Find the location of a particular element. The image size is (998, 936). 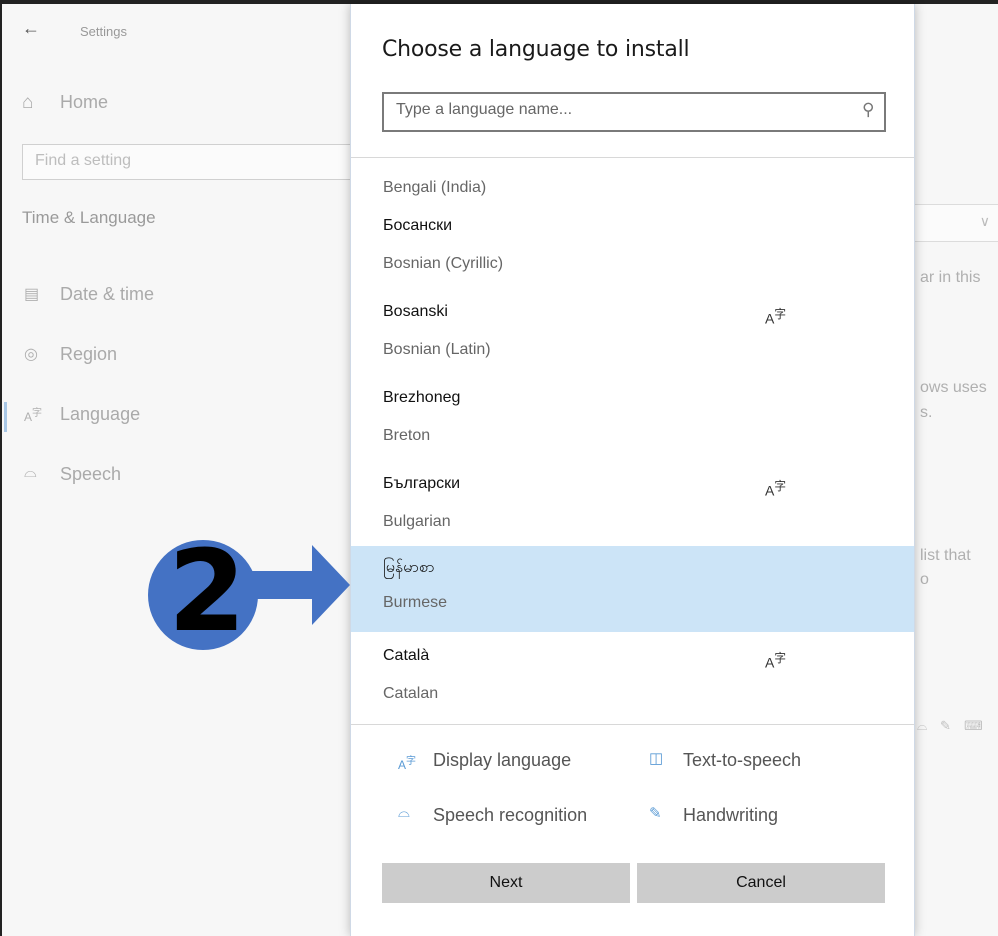

section-title: Time & Language is located at coordinates (89, 217).